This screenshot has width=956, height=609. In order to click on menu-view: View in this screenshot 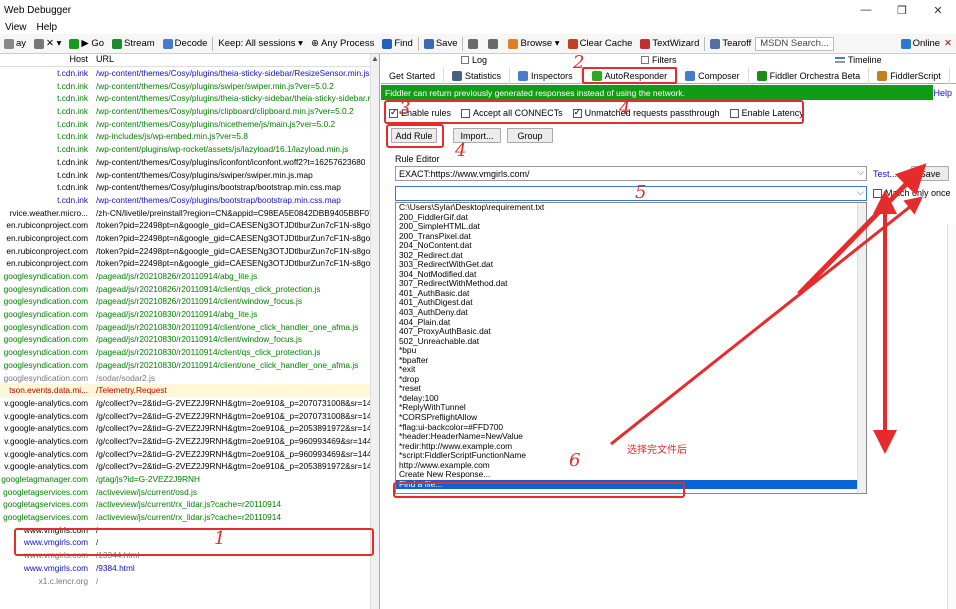, I will do `click(16, 27)`.